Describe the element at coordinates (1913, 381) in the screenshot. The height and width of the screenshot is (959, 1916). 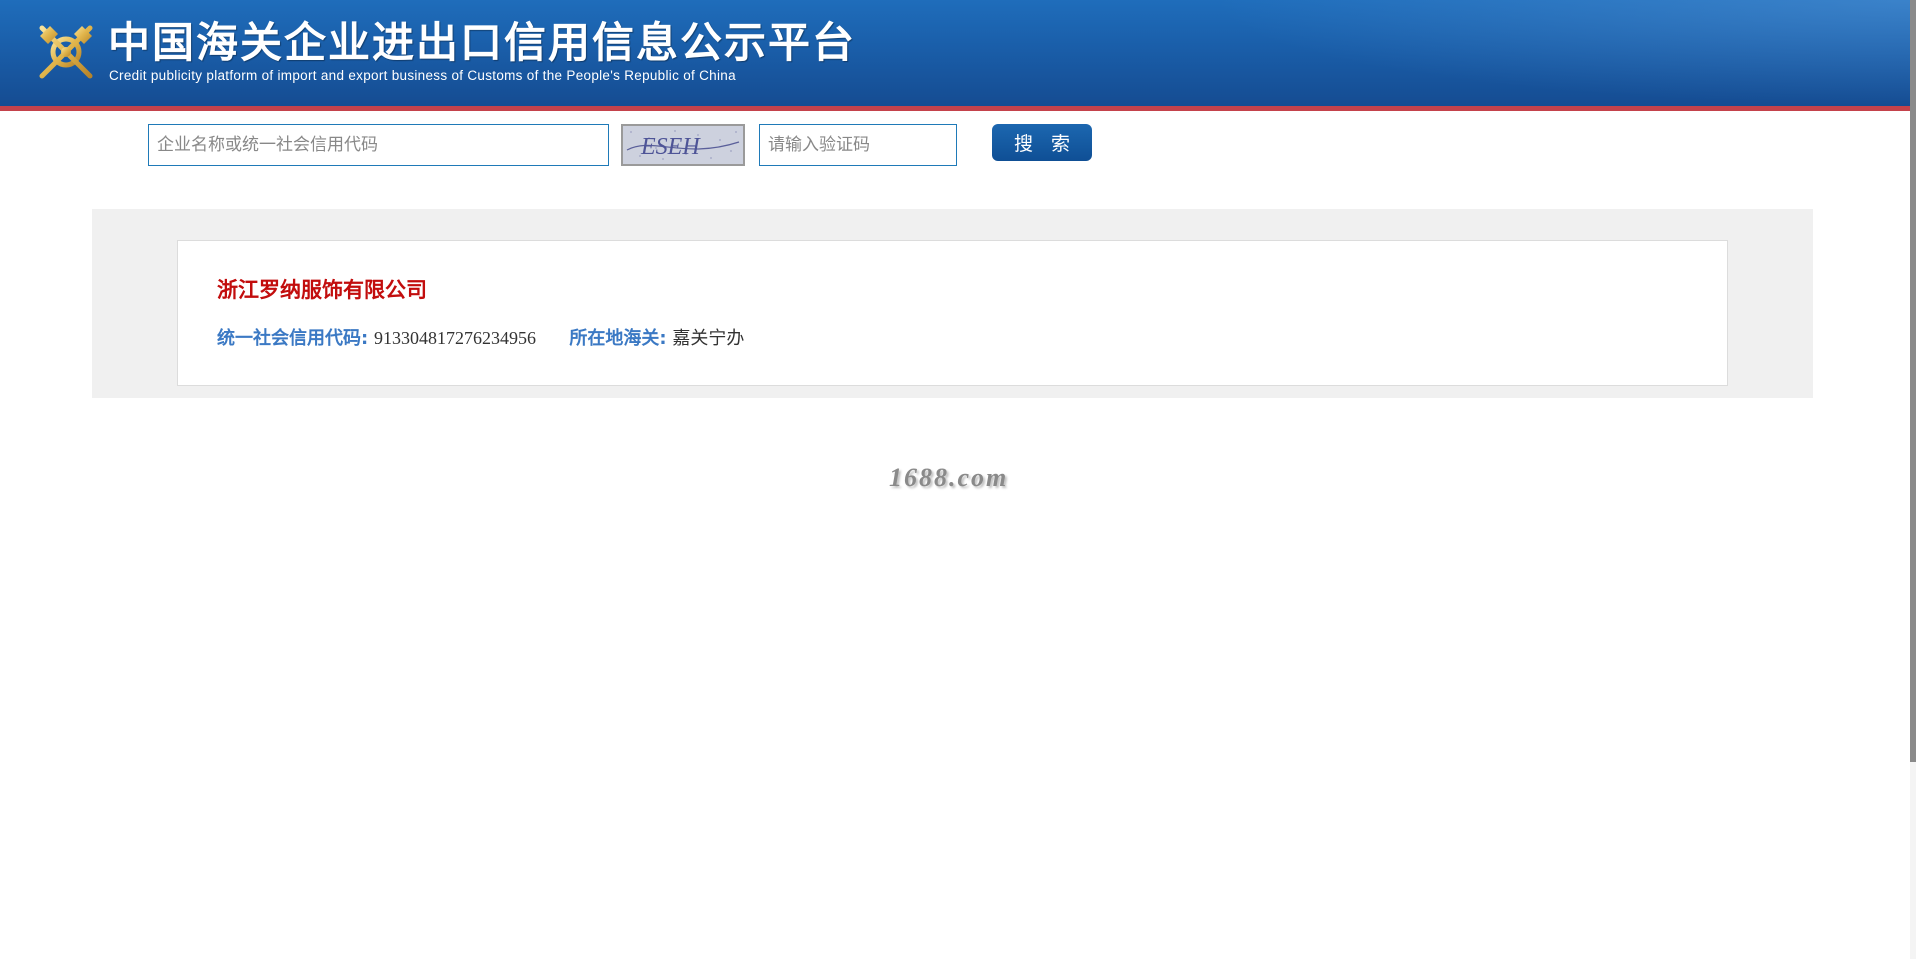
I see `scrollbar-thumb` at that location.